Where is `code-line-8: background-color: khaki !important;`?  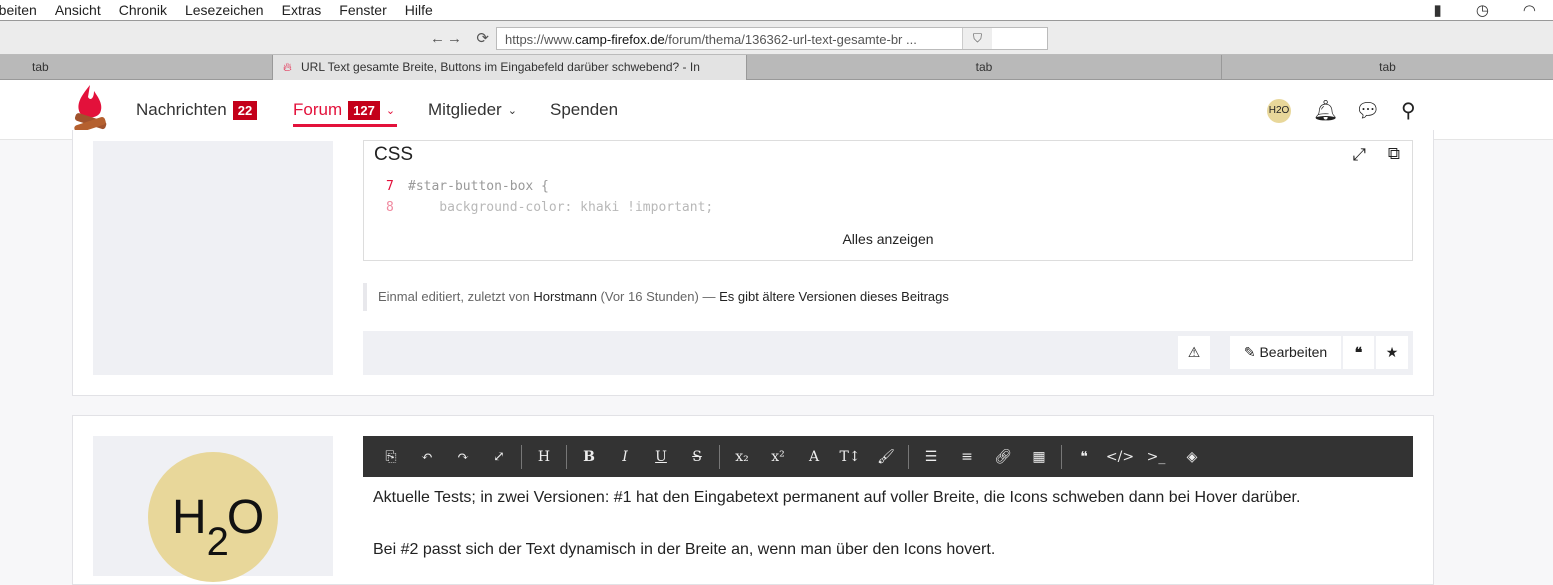 code-line-8: background-color: khaki !important; is located at coordinates (561, 207).